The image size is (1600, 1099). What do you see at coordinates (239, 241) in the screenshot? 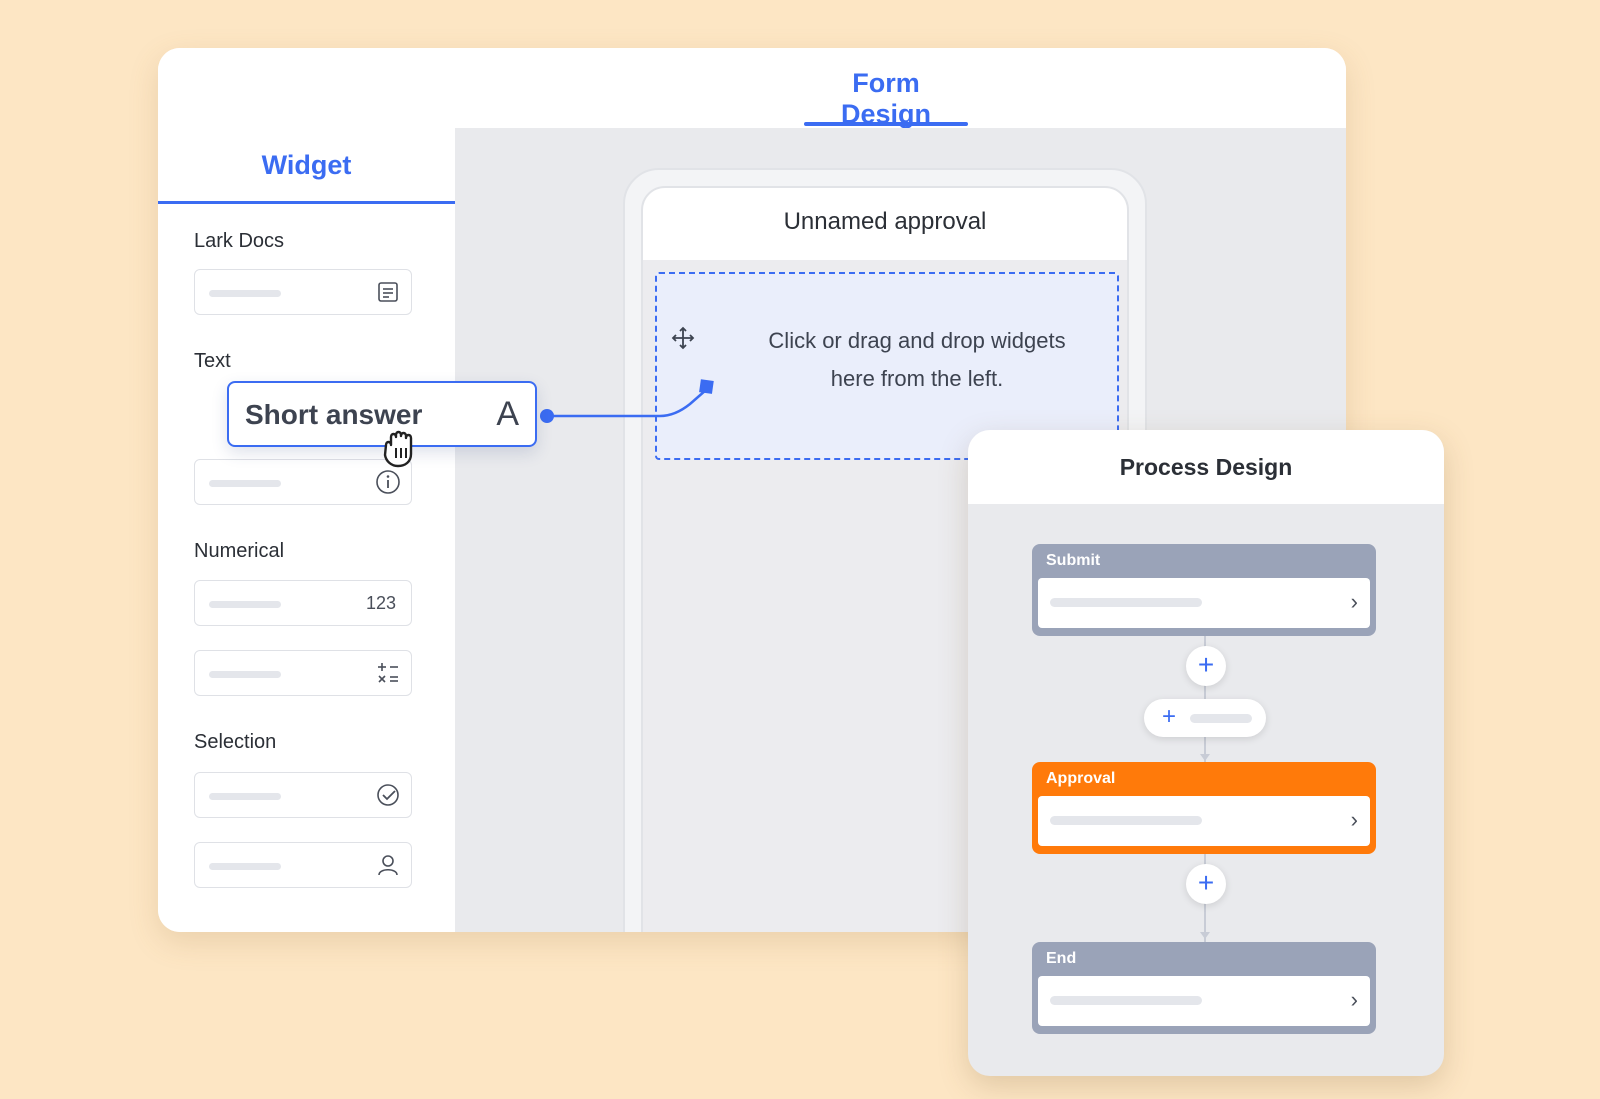
I see `section-label-lark-docs: Lark Docs` at bounding box center [239, 241].